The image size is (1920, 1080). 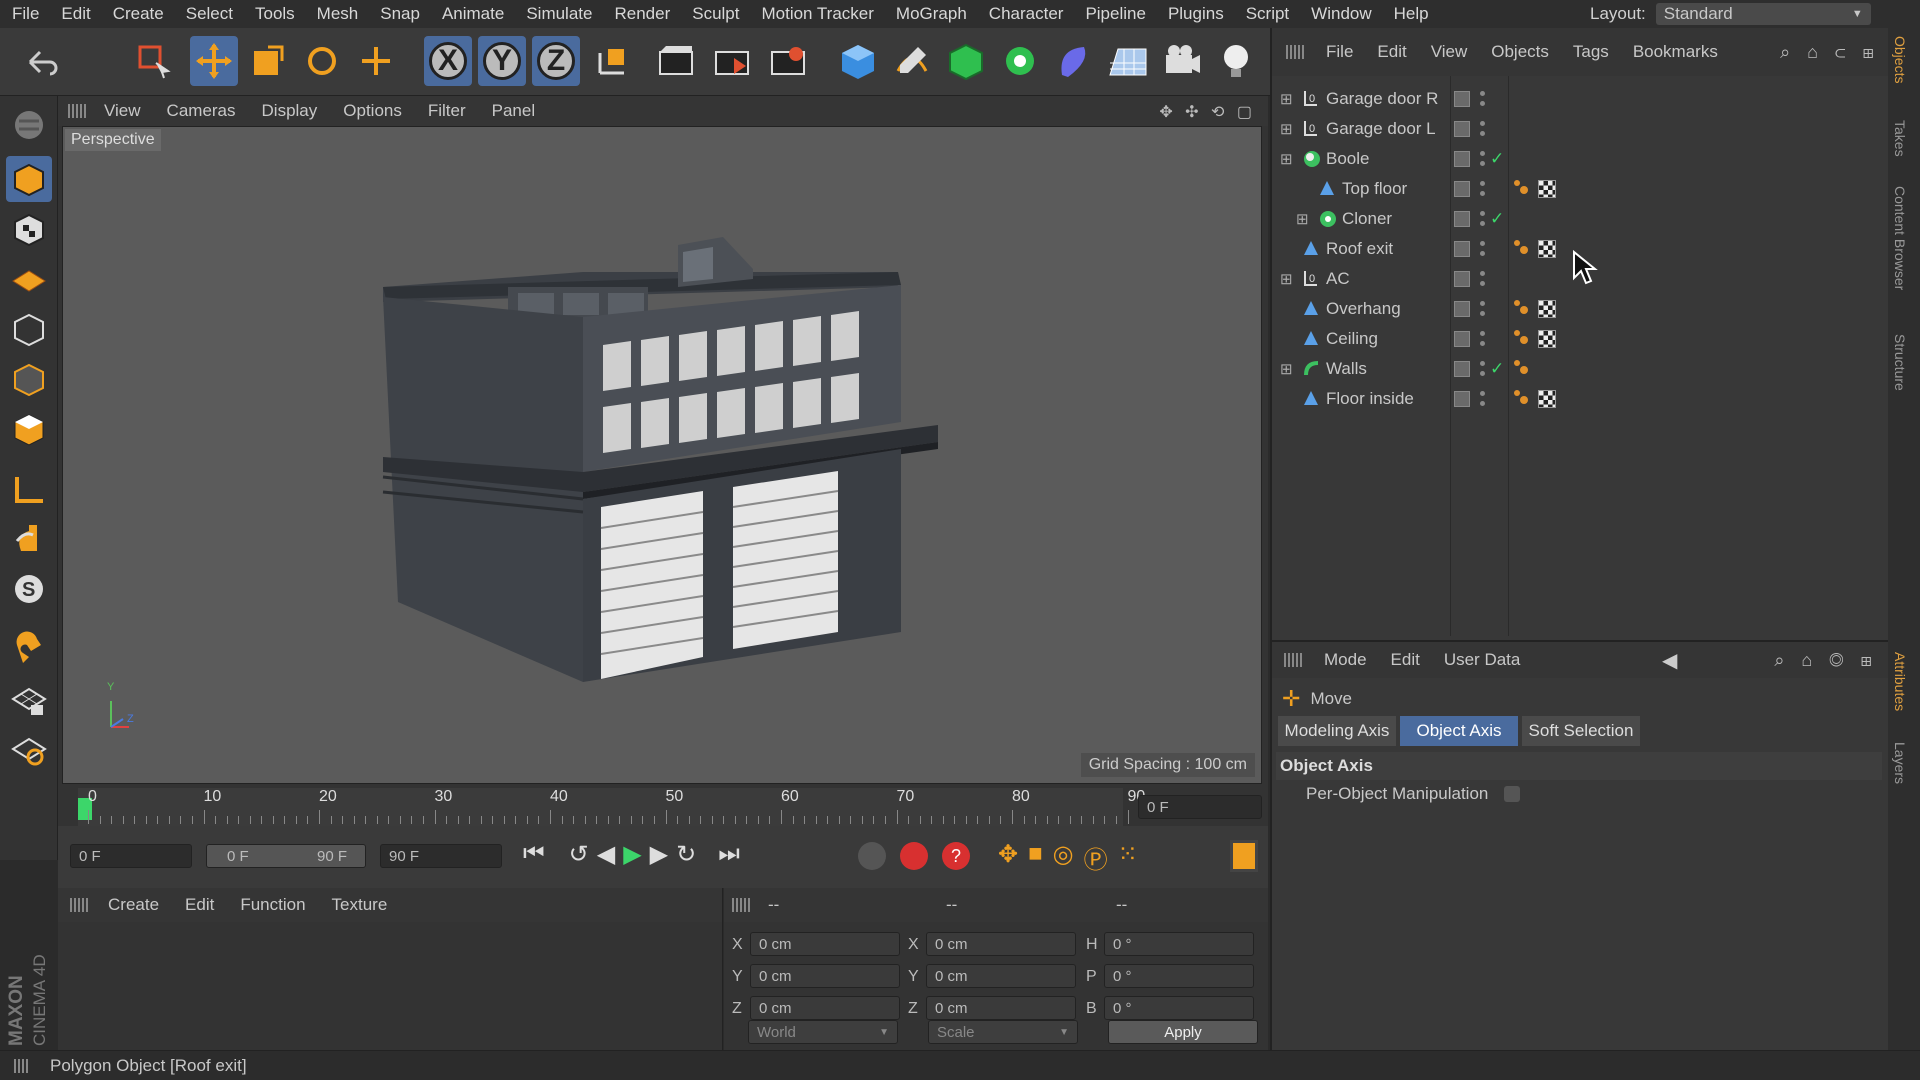 What do you see at coordinates (29, 279) in the screenshot?
I see `workplane-icon` at bounding box center [29, 279].